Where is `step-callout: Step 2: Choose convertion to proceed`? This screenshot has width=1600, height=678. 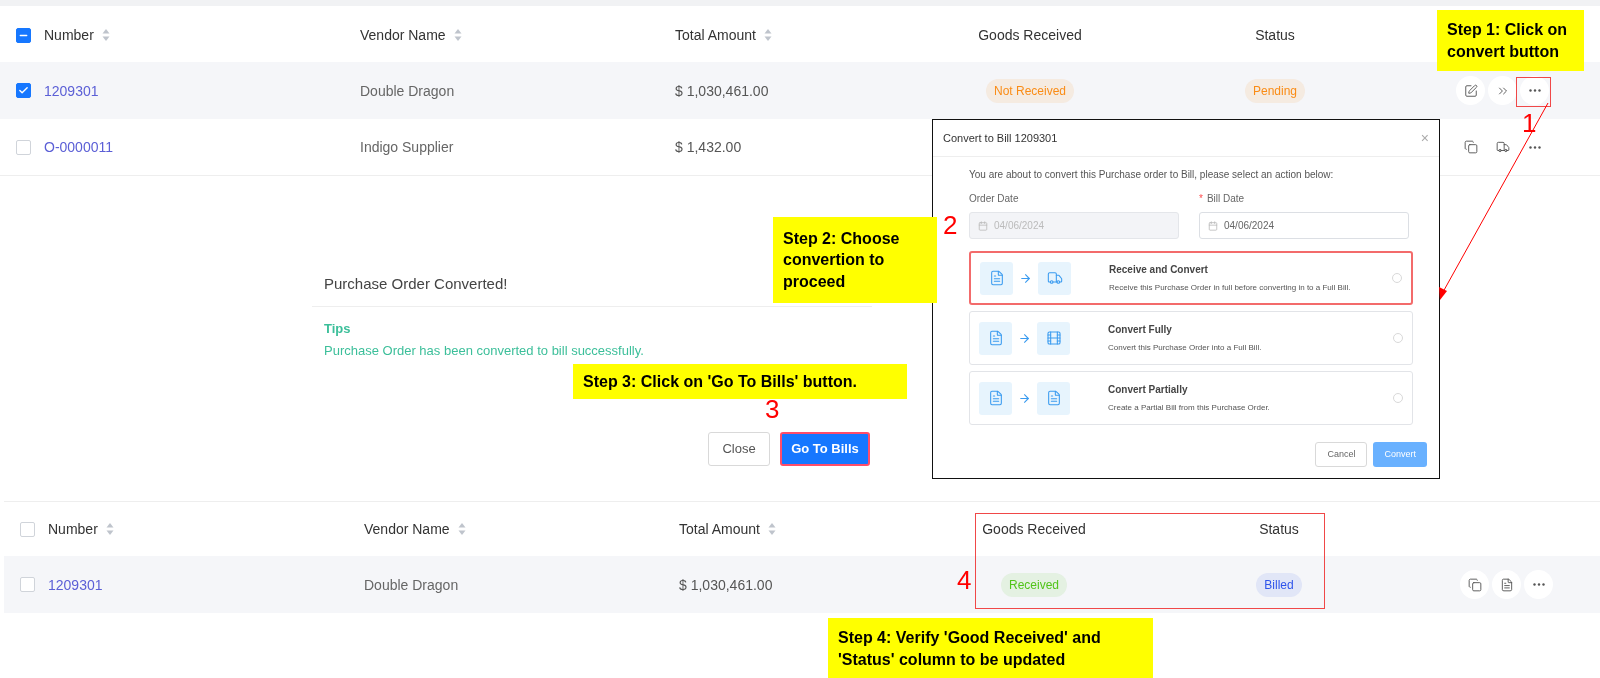
step-callout: Step 2: Choose convertion to proceed is located at coordinates (855, 260).